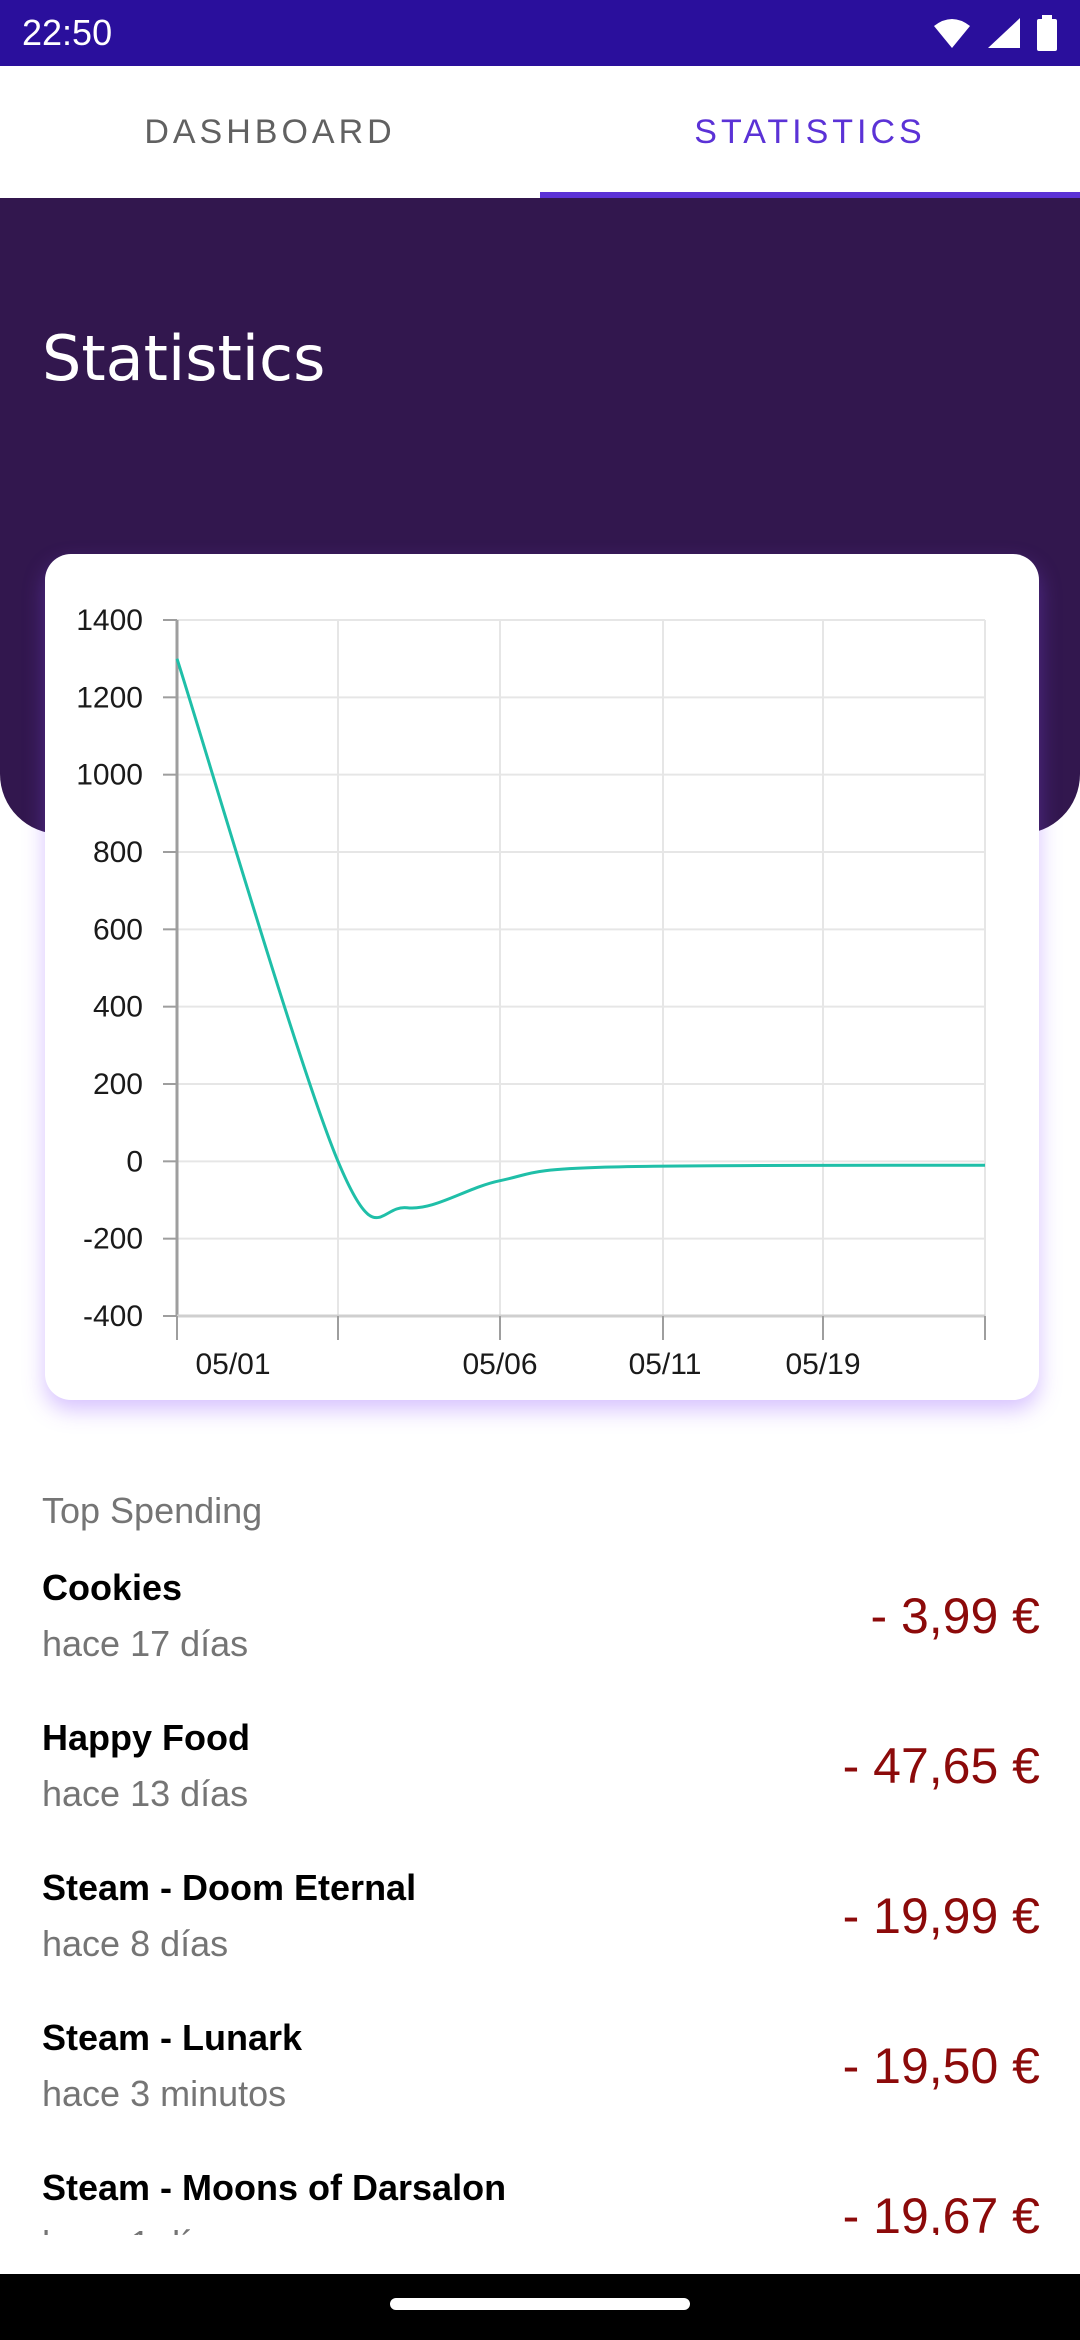 This screenshot has width=1080, height=2340. What do you see at coordinates (113, 1316) in the screenshot?
I see `y-tick-label: -400` at bounding box center [113, 1316].